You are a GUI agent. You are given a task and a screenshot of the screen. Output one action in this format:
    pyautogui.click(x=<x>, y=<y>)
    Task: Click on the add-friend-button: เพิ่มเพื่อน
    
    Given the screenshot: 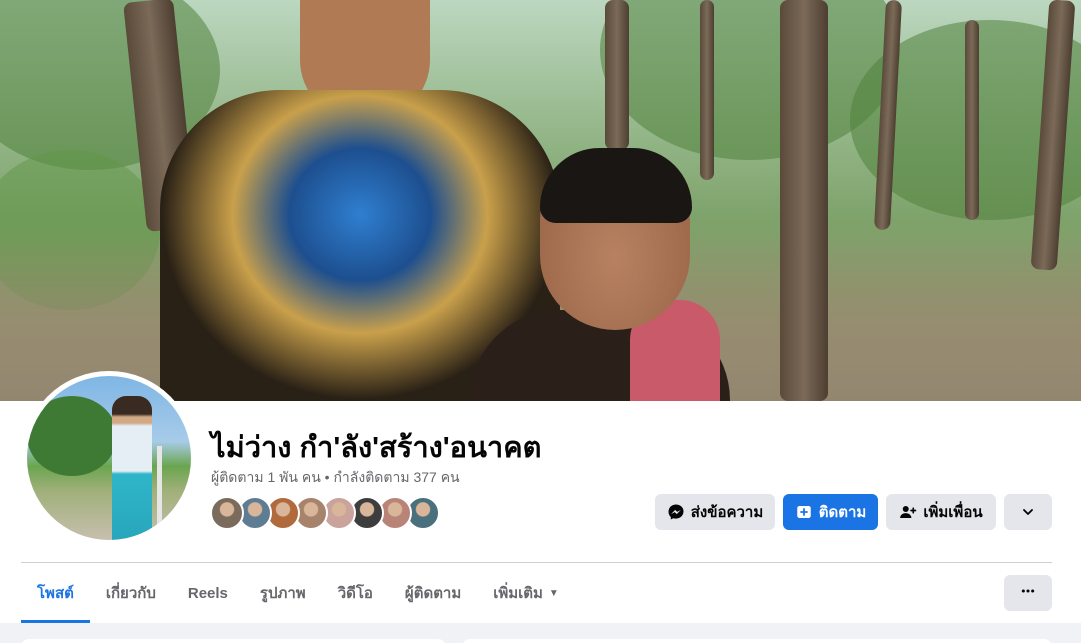 What is the action you would take?
    pyautogui.click(x=941, y=512)
    